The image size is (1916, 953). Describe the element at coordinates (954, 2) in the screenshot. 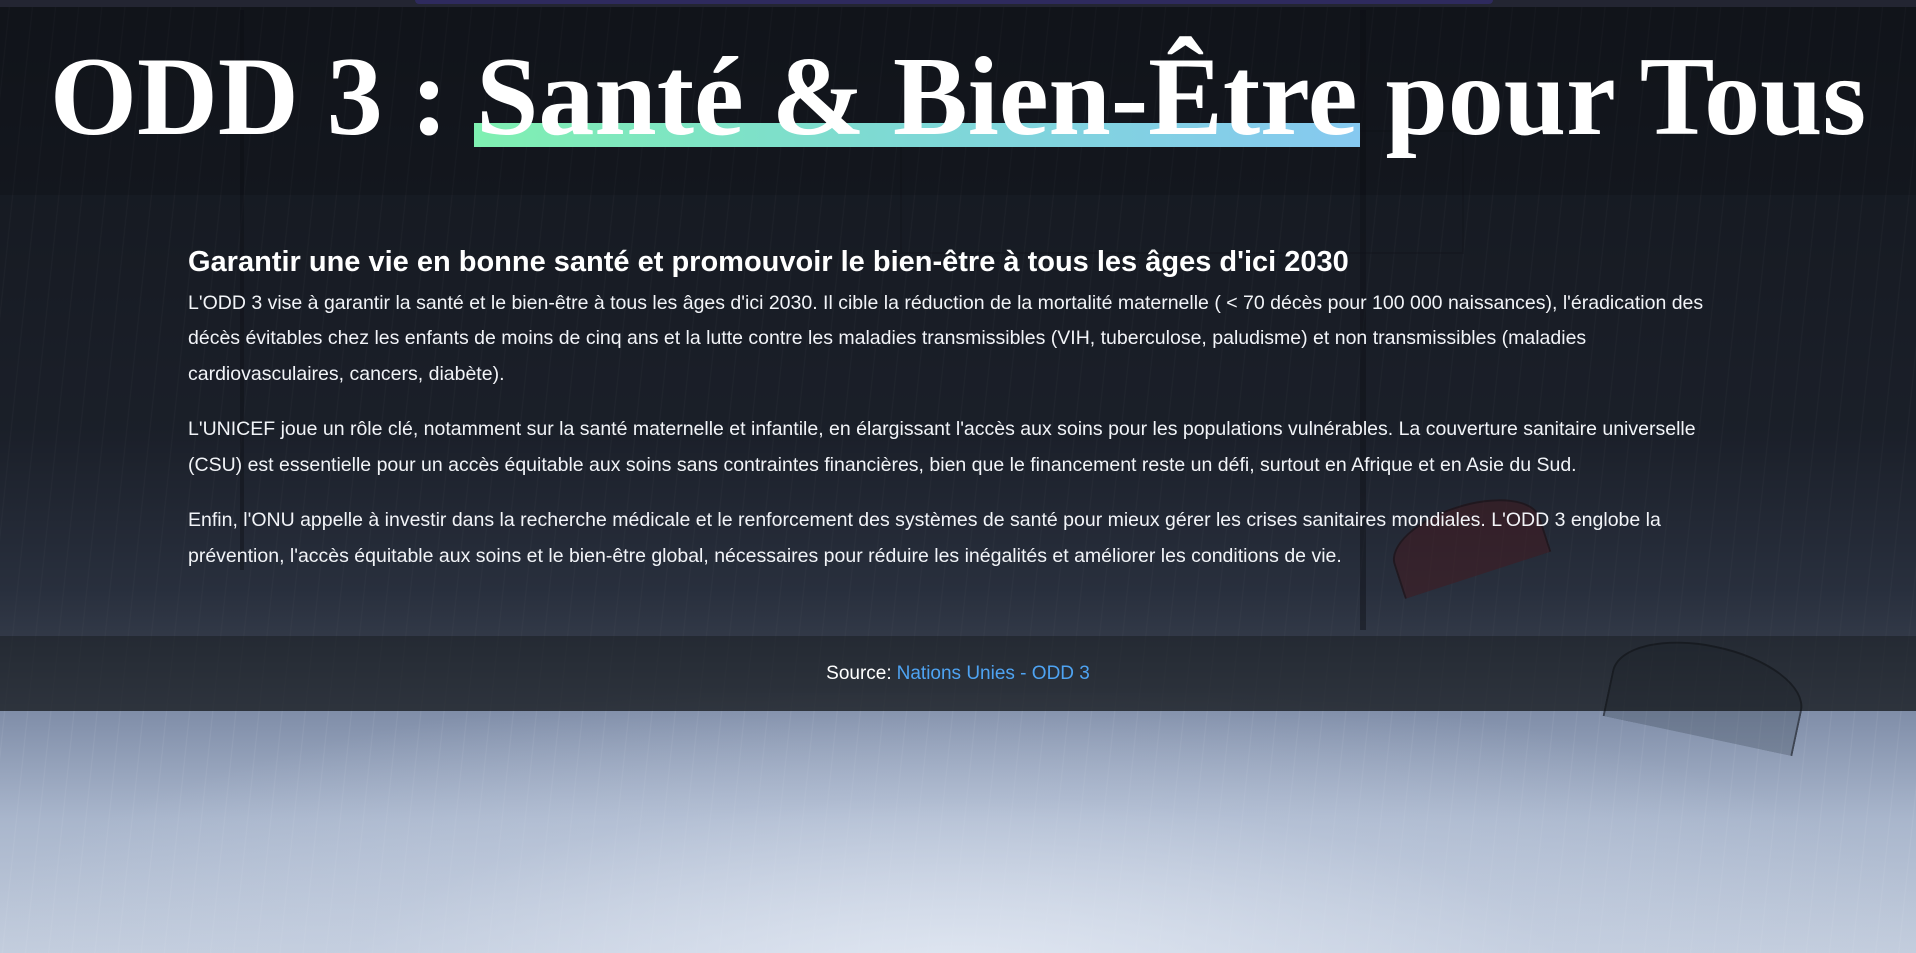

I see `top-strip-accent` at that location.